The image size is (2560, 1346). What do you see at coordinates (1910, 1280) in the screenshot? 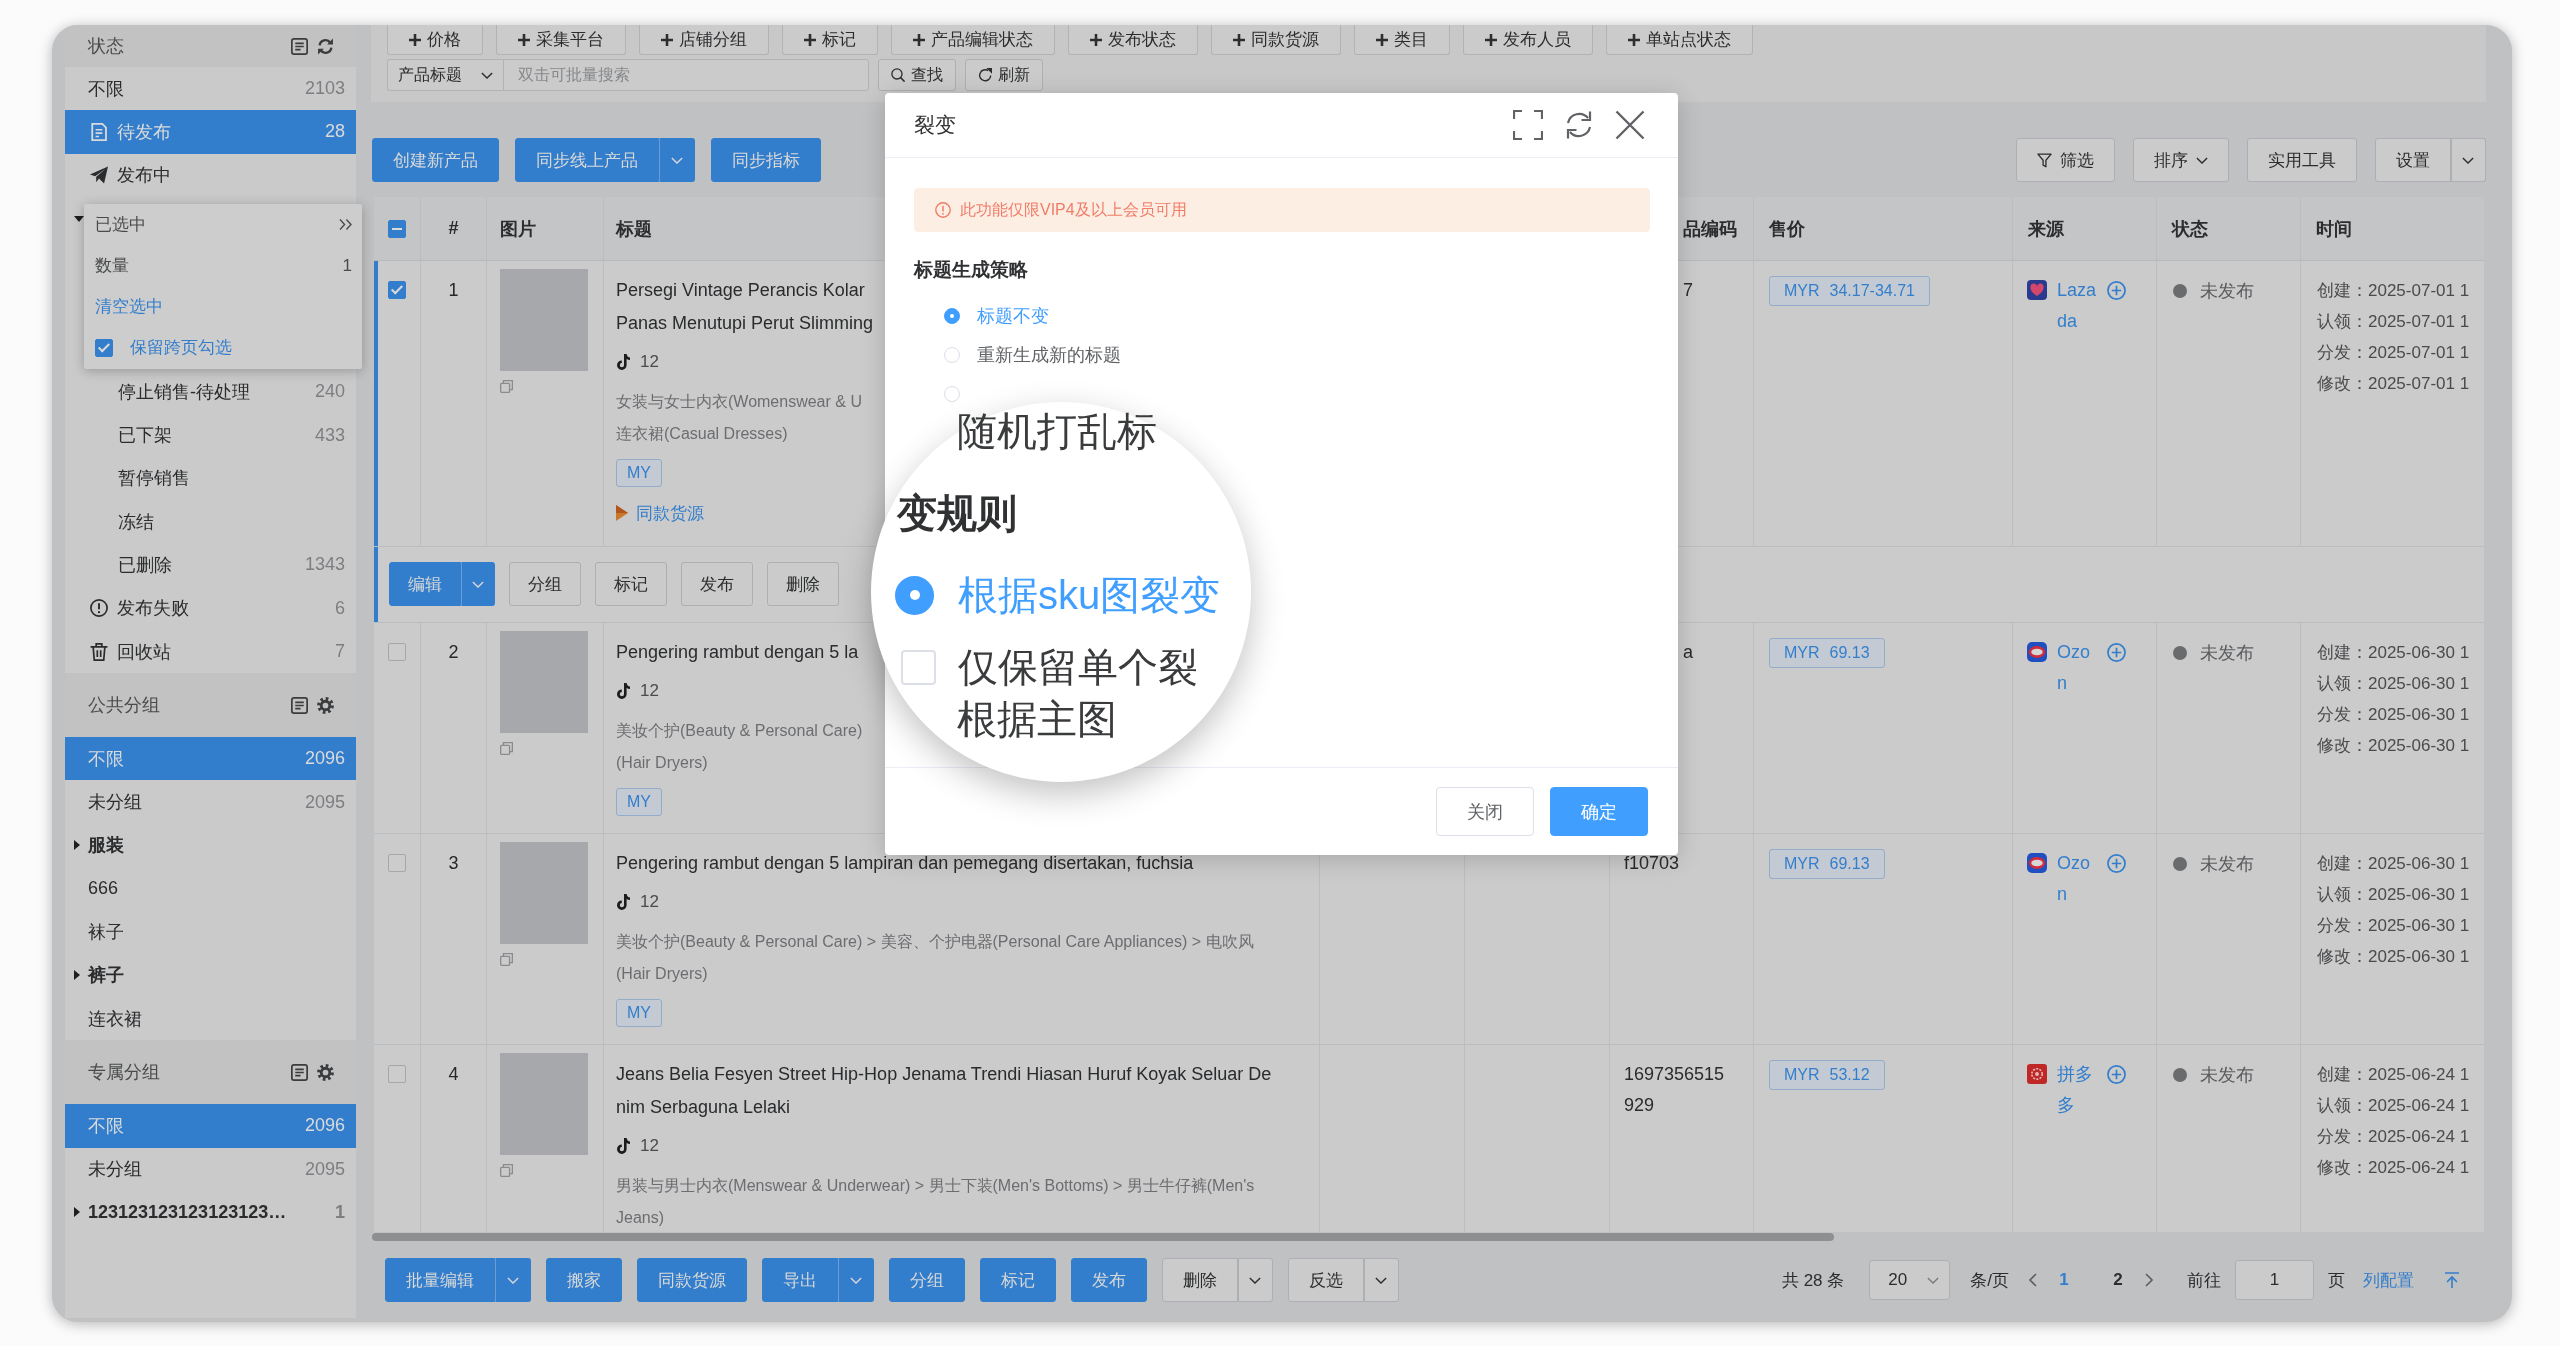
I see `page-size-select: 20` at bounding box center [1910, 1280].